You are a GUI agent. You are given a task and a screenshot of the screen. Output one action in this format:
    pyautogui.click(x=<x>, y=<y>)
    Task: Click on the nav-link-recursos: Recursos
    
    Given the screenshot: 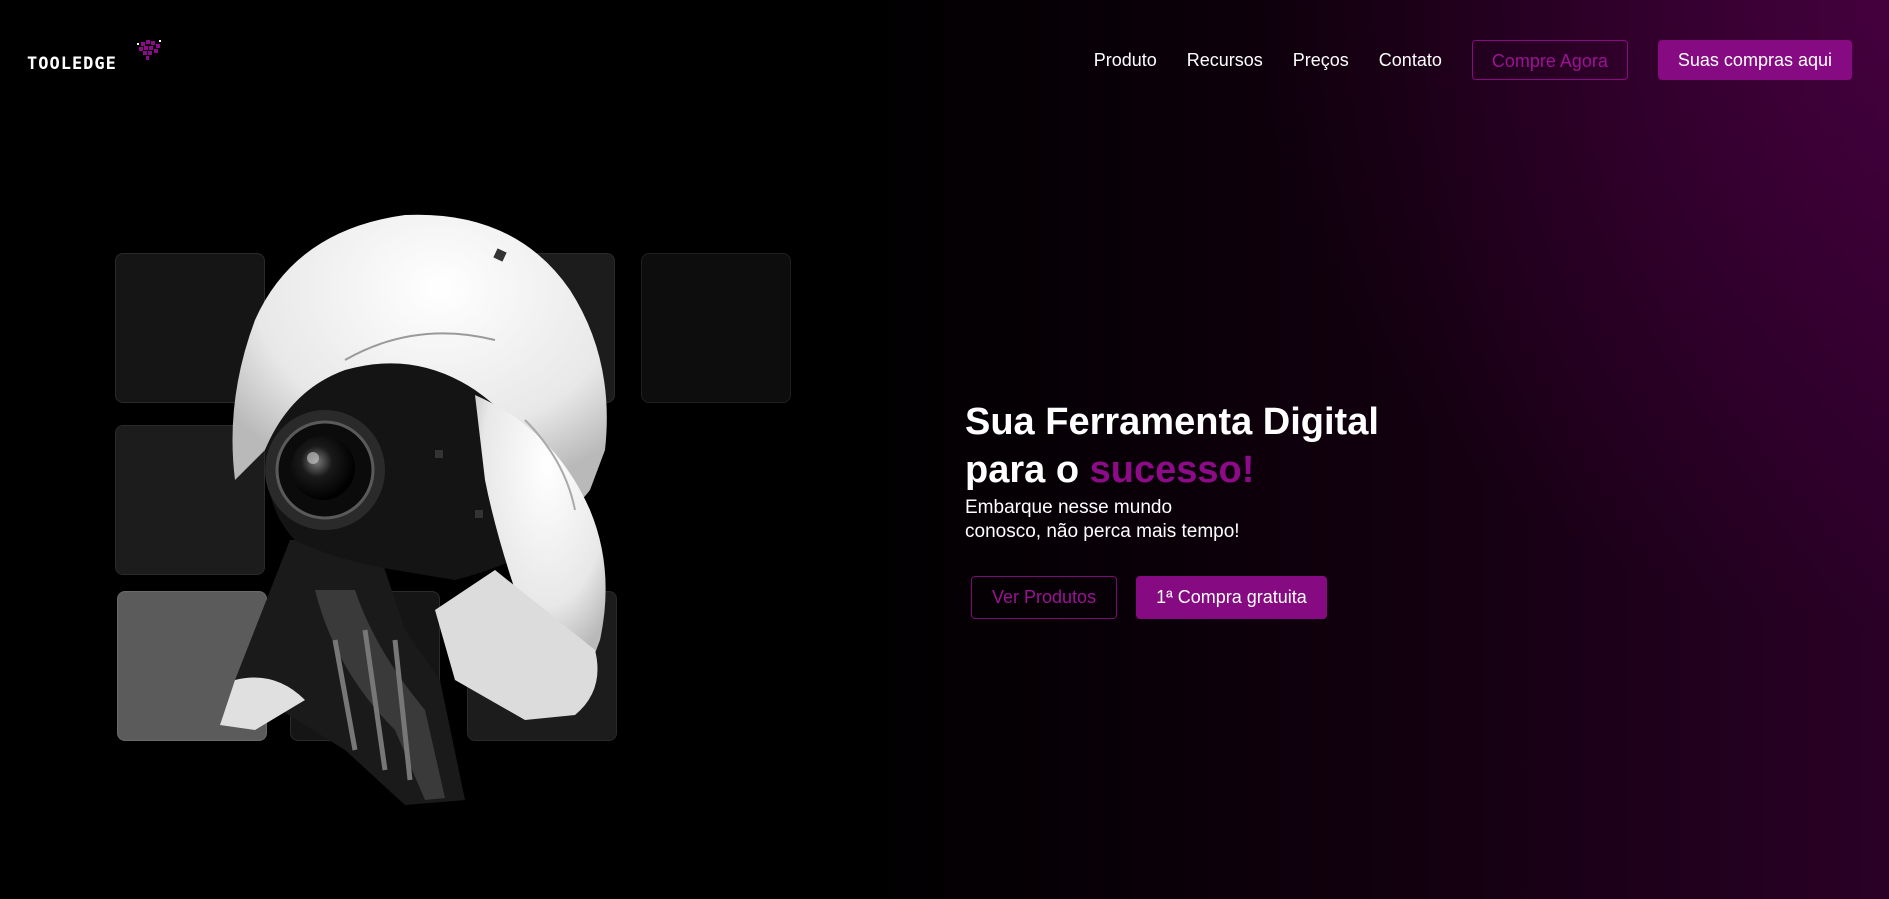 What is the action you would take?
    pyautogui.click(x=1225, y=60)
    